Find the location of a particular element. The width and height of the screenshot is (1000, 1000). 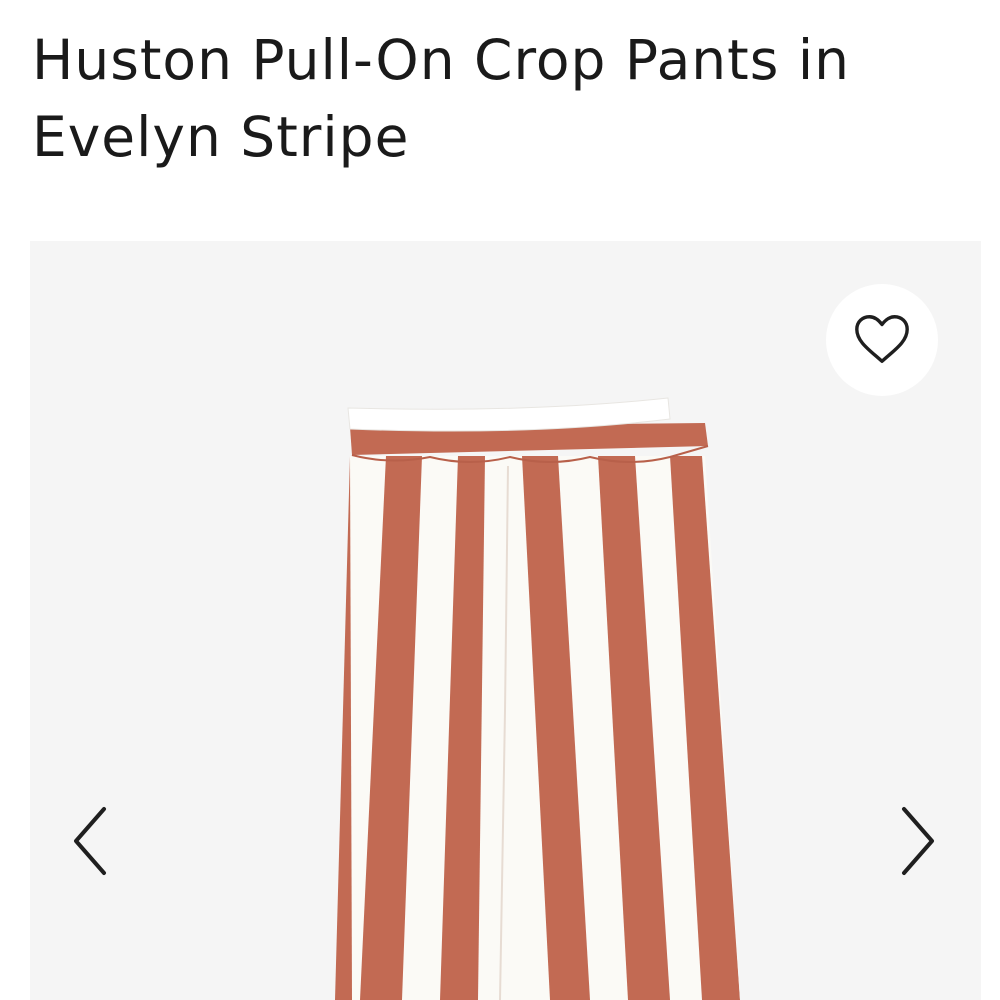

favorite-button is located at coordinates (882, 340).